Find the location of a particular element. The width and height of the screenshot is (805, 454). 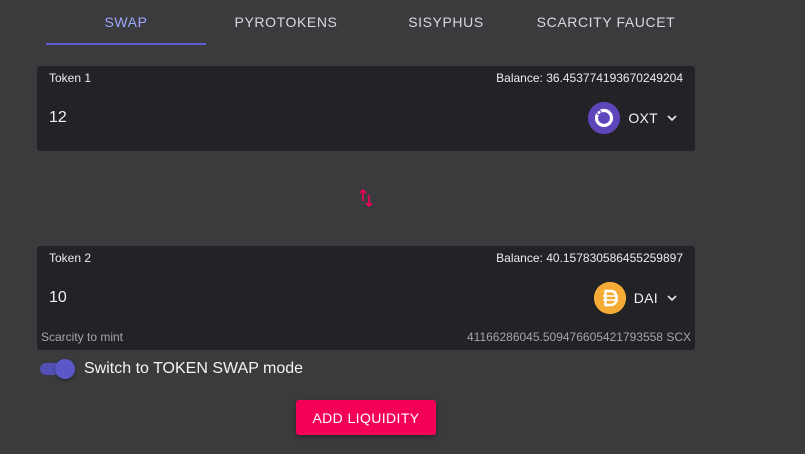

toggle-thumb is located at coordinates (65, 369).